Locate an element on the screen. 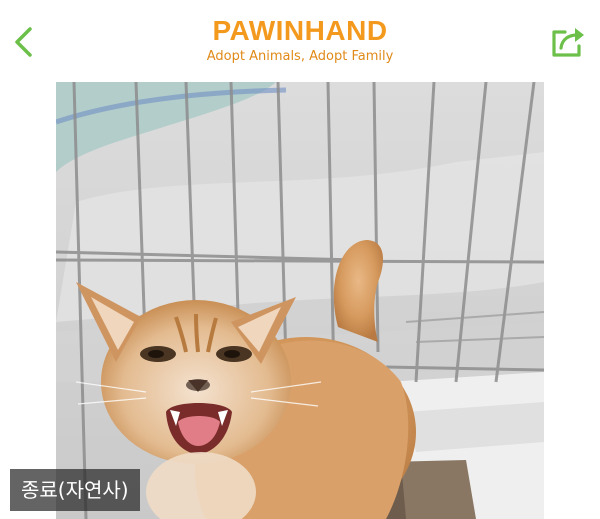 The height and width of the screenshot is (519, 600). brand-logo: PAWINHAND Adopt Animals, Adopt Family is located at coordinates (300, 39).